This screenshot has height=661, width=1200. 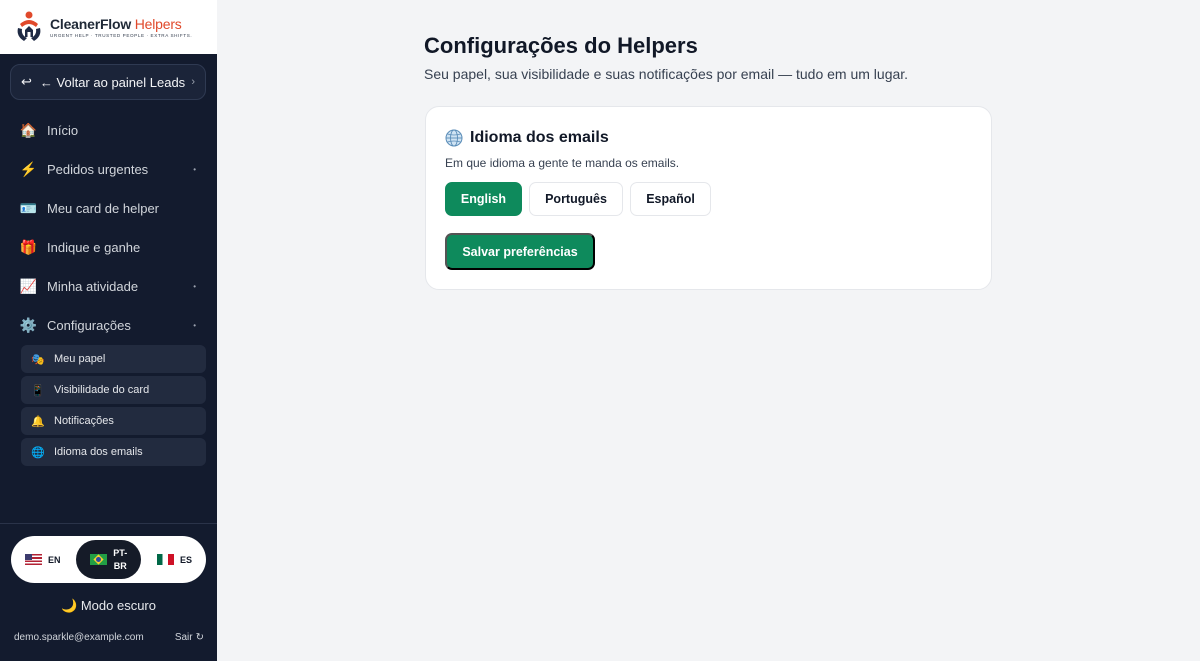 I want to click on logo-icon, so click(x=29, y=27).